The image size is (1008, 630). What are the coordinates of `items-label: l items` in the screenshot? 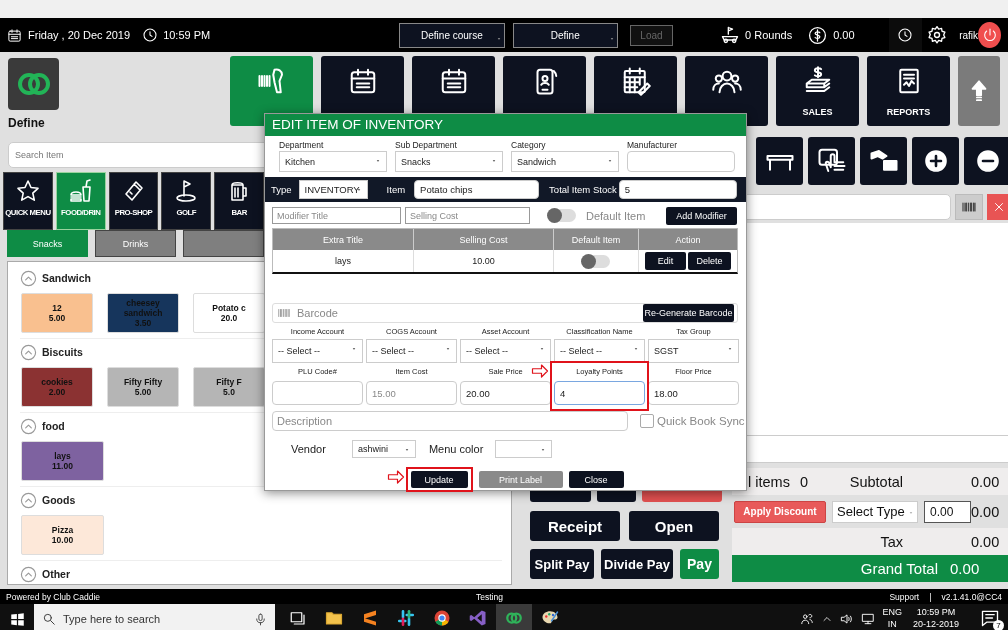 It's located at (769, 481).